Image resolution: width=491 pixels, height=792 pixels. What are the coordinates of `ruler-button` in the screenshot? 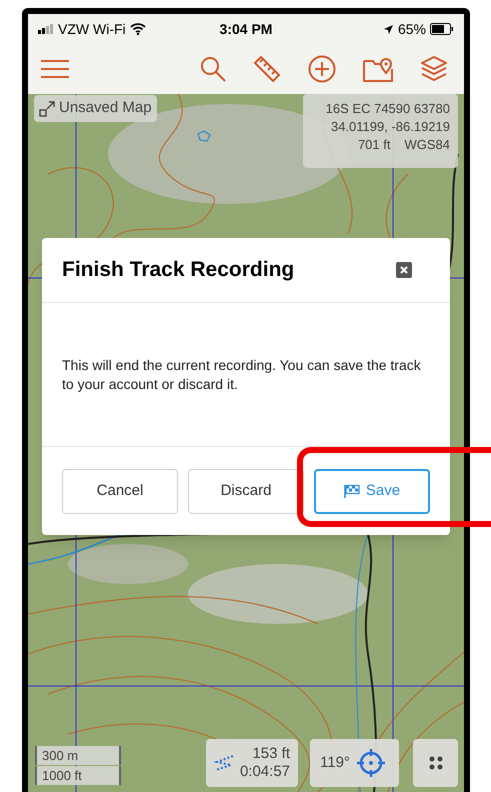 It's located at (267, 69).